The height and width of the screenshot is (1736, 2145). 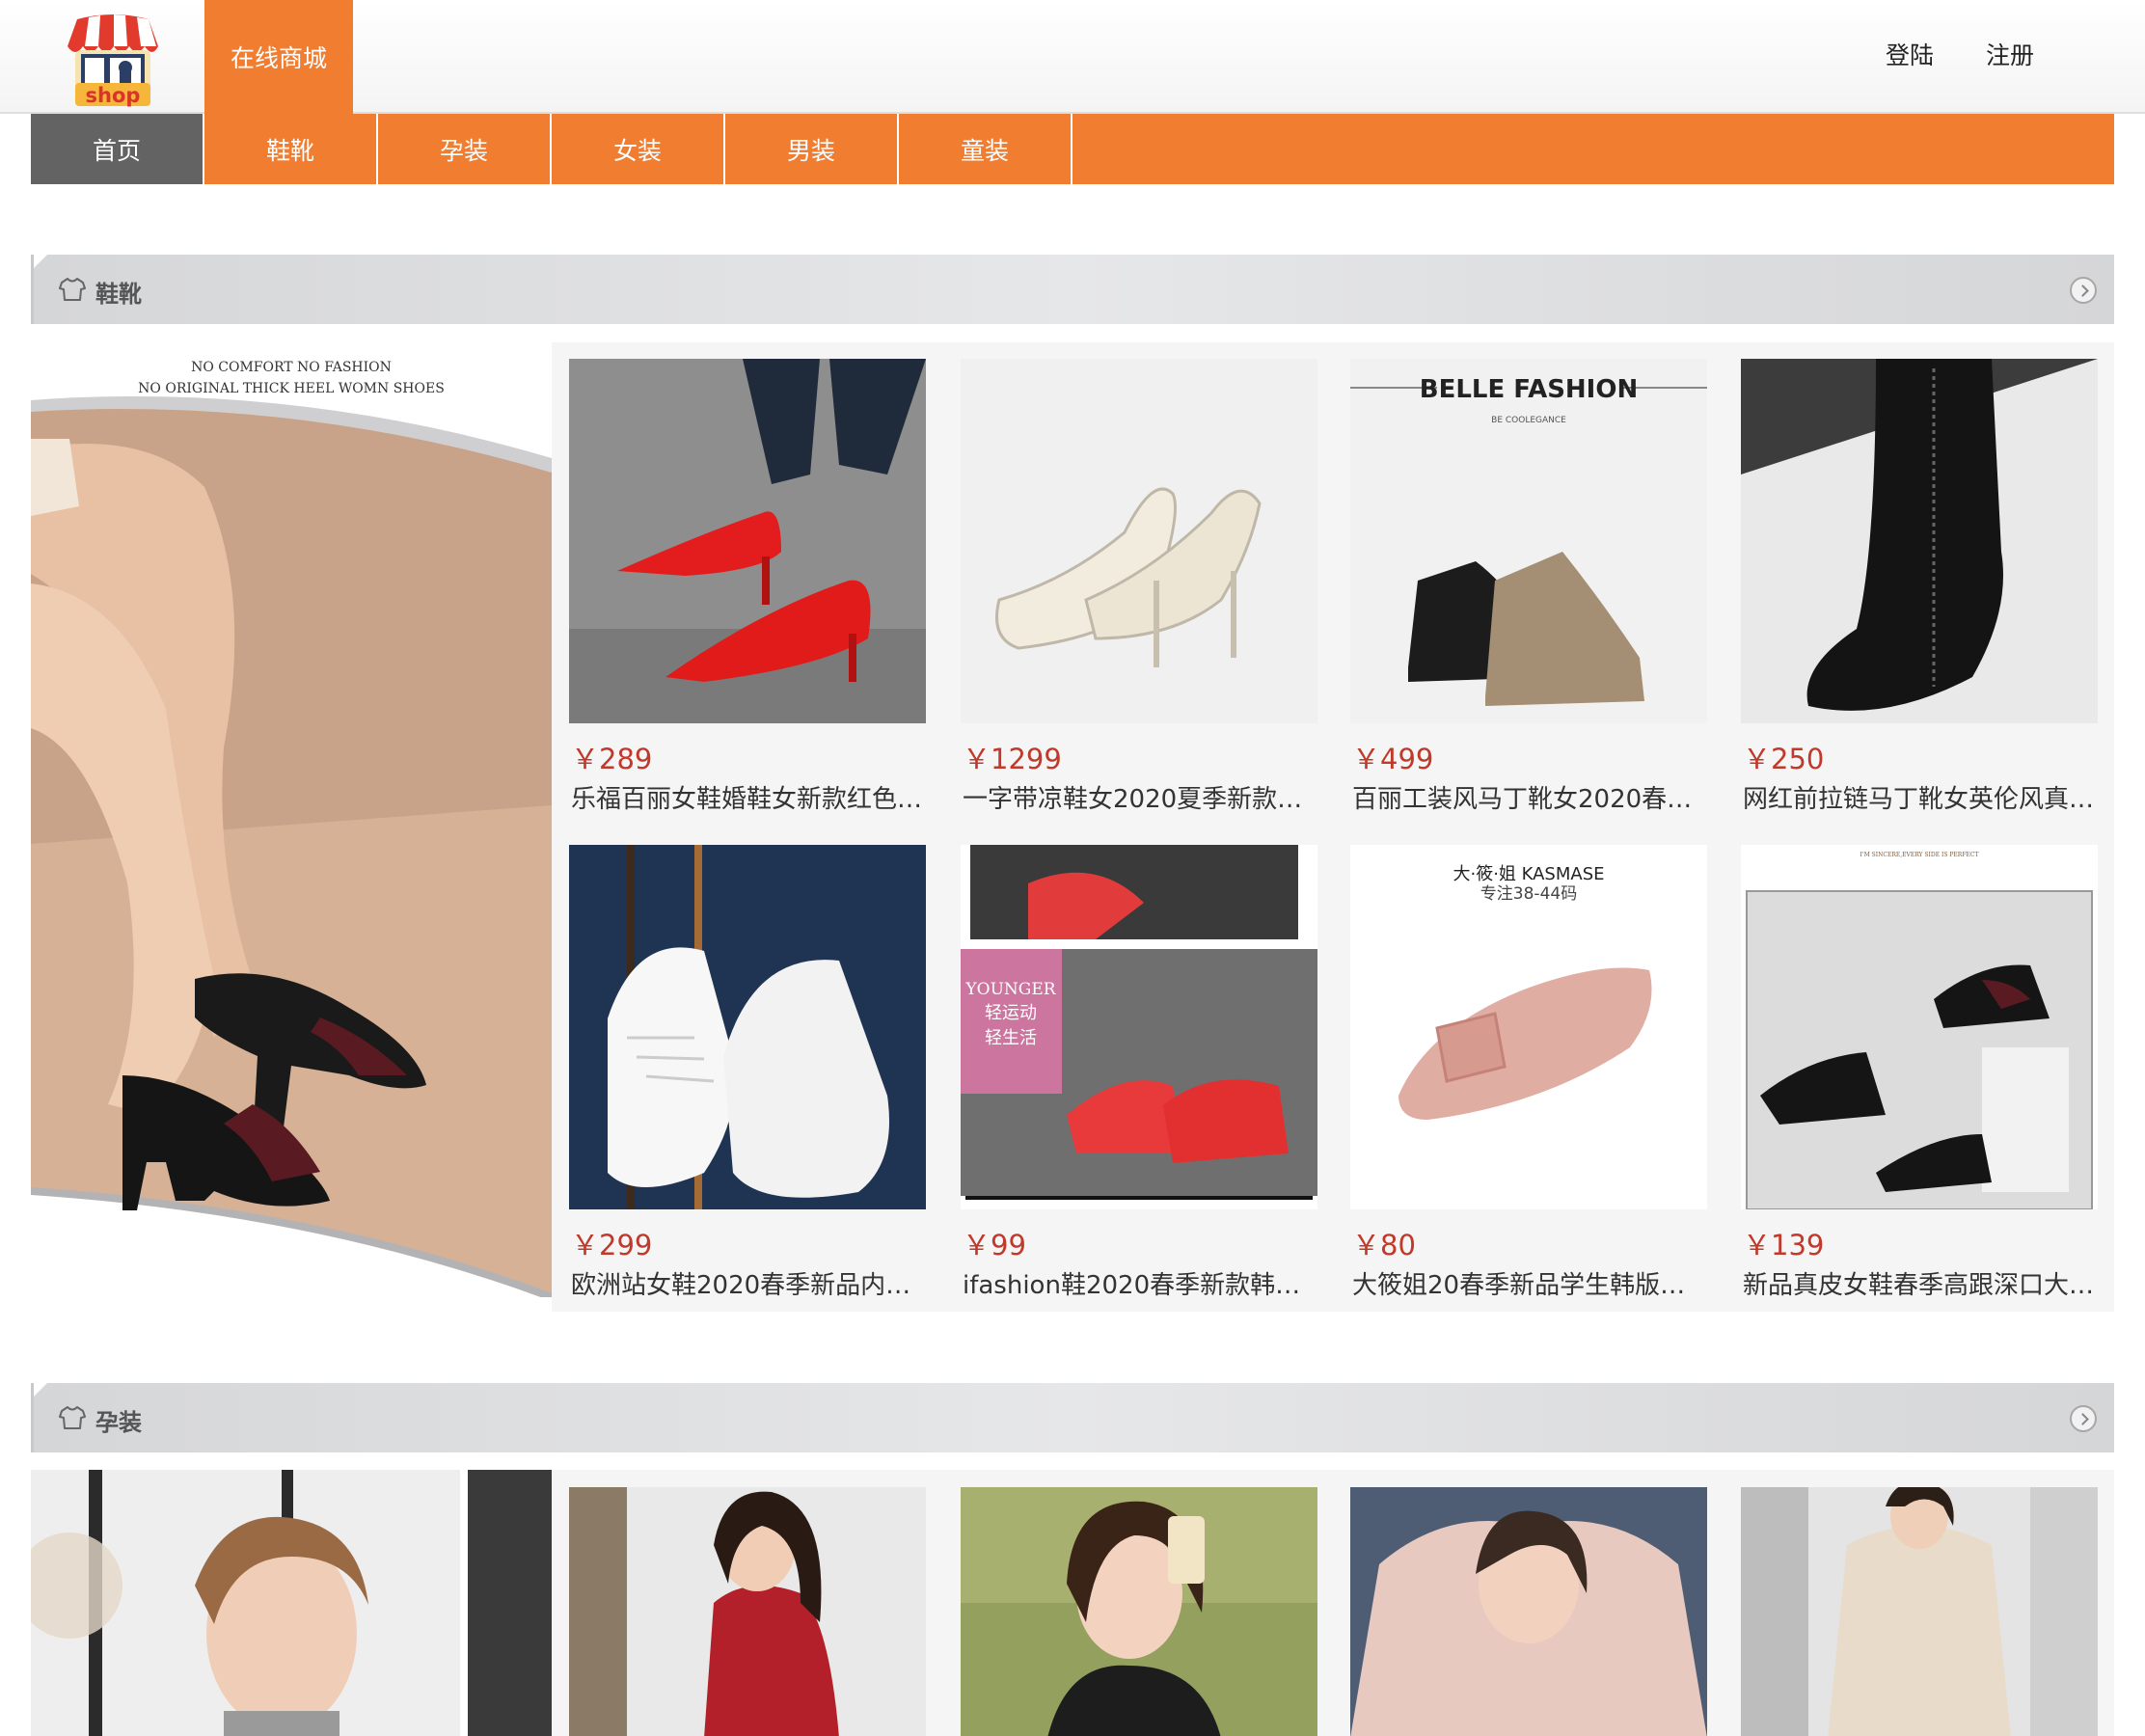 What do you see at coordinates (465, 149) in the screenshot?
I see `nav-item-maternity: 孕装` at bounding box center [465, 149].